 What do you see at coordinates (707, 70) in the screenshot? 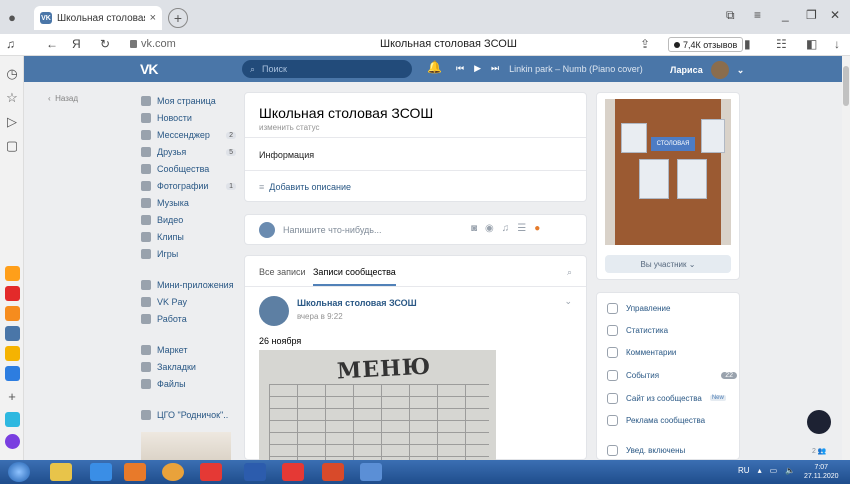
I see `user-menu: Лариса ⌄` at bounding box center [707, 70].